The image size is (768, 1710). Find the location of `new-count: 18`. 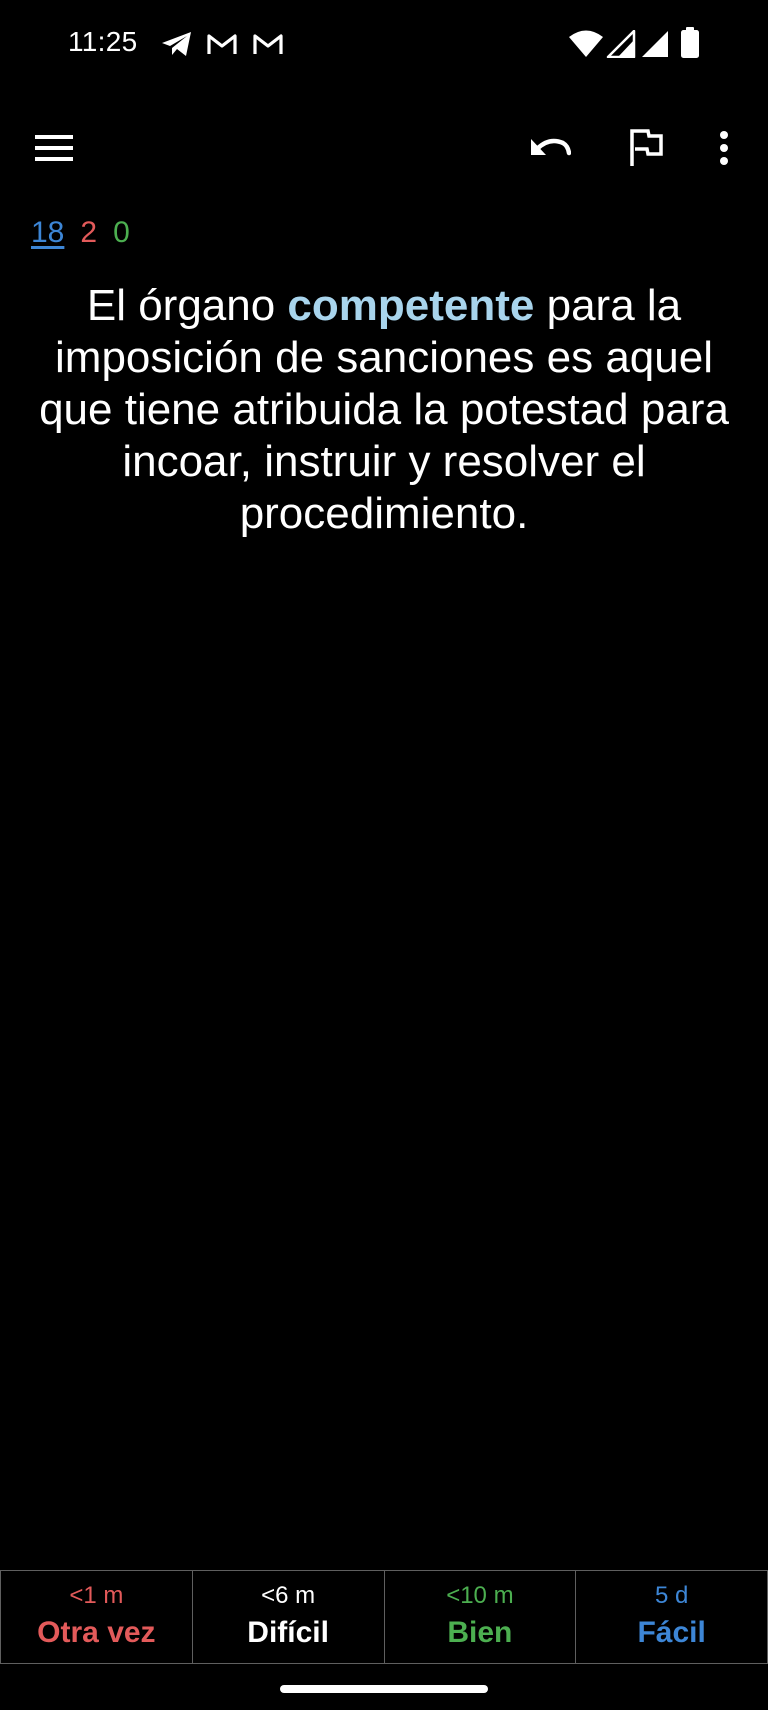

new-count: 18 is located at coordinates (48, 232).